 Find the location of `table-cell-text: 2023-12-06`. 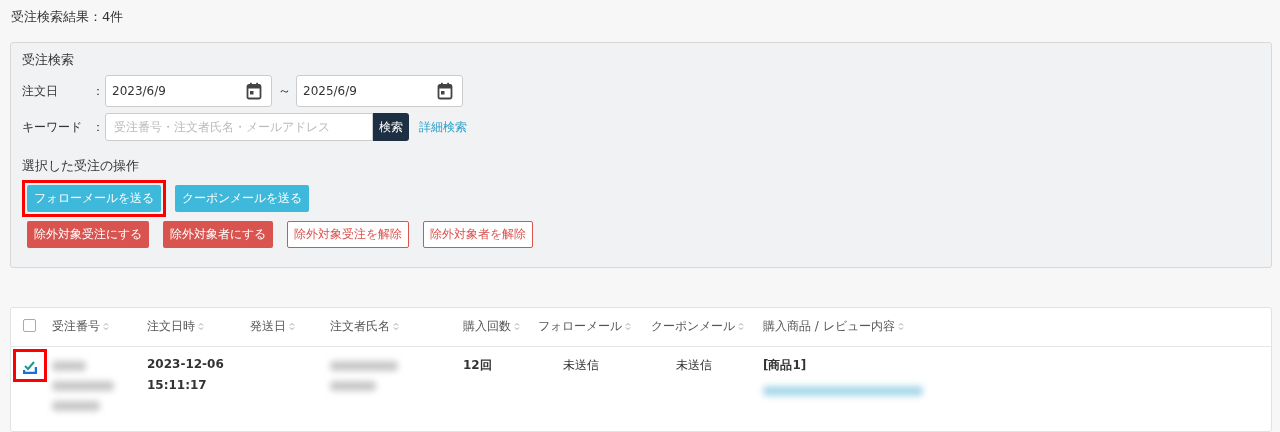

table-cell-text: 2023-12-06 is located at coordinates (186, 363).